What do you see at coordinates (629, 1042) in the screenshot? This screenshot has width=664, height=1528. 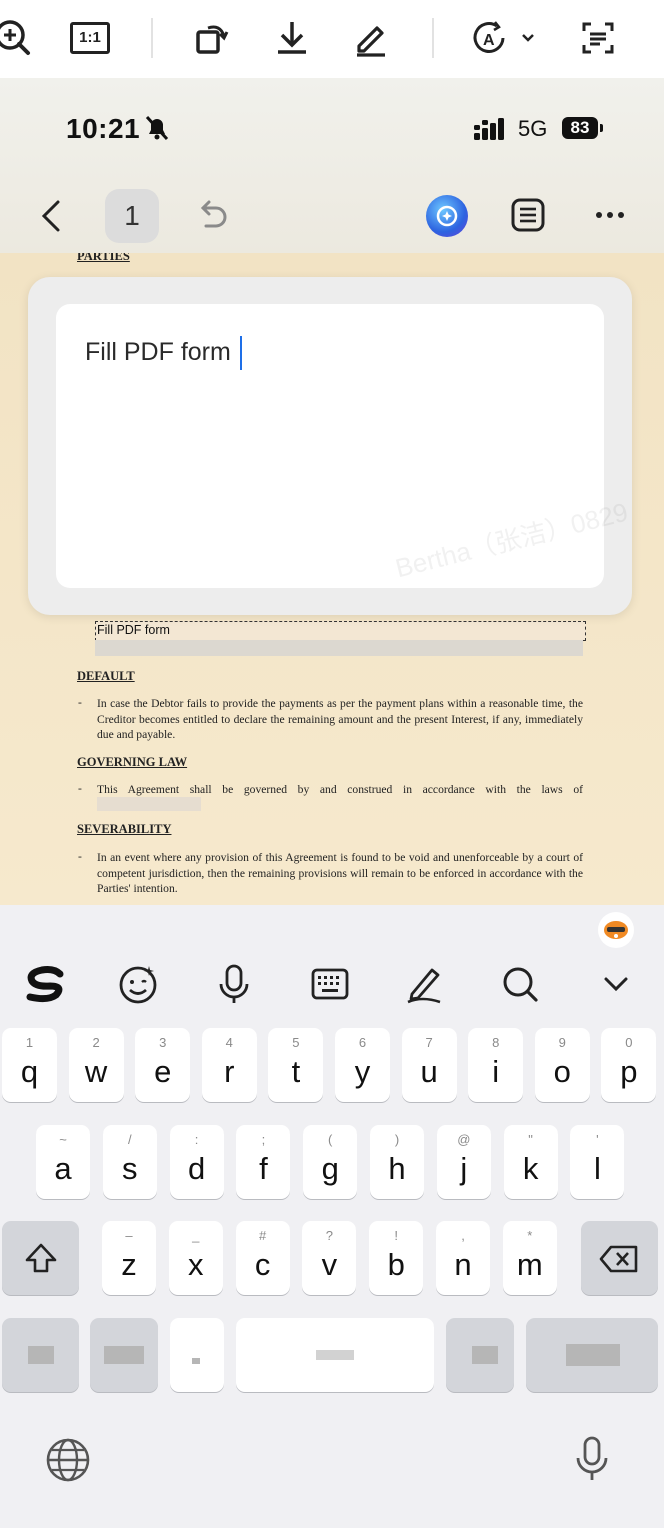 I see `key-secondary-label: 0` at bounding box center [629, 1042].